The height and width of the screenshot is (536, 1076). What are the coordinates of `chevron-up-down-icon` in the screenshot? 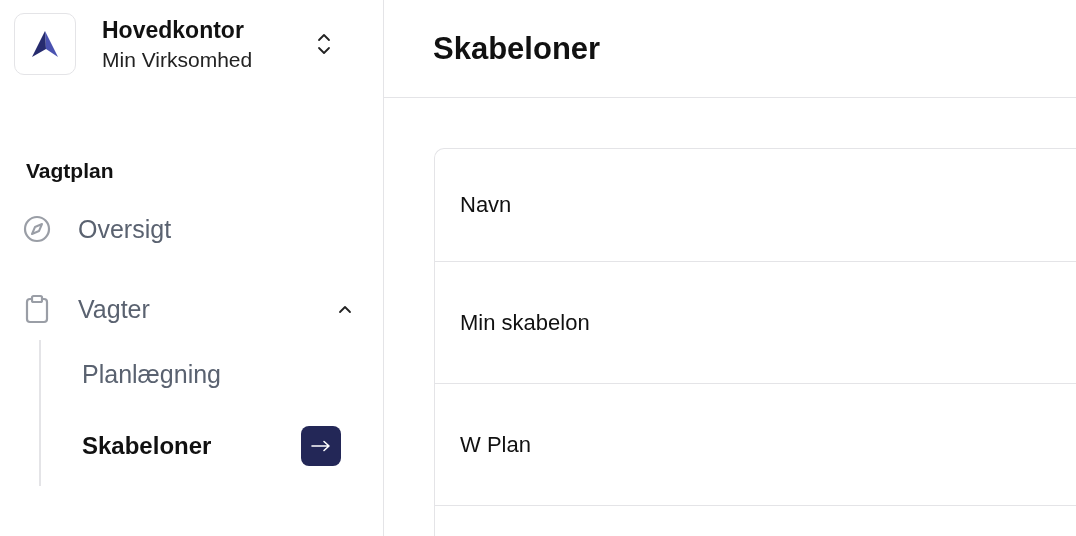 It's located at (324, 44).